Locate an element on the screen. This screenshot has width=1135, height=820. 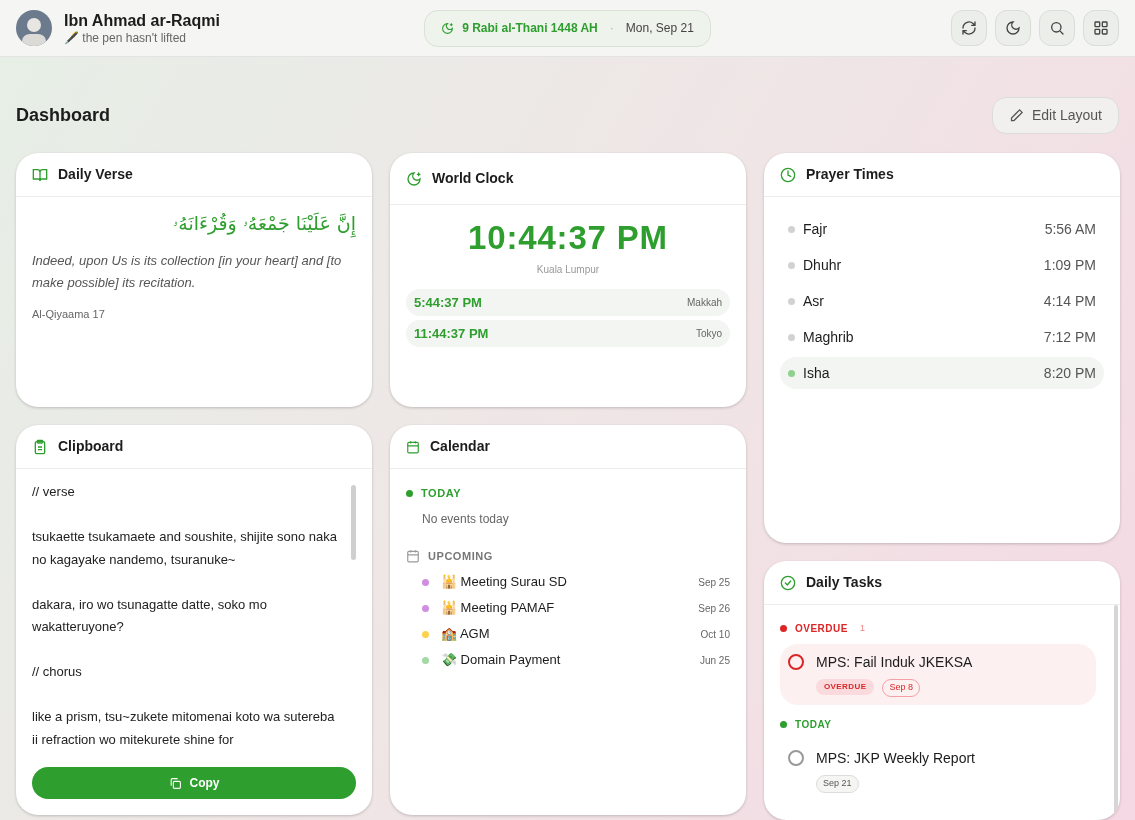
task-item: MPS: JKP Weekly Report Sep 21 is located at coordinates (938, 770).